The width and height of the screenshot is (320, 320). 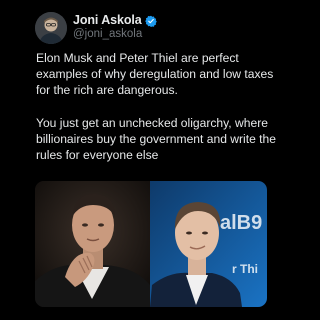 I want to click on photo-elon-musk-icon, so click(x=92, y=244).